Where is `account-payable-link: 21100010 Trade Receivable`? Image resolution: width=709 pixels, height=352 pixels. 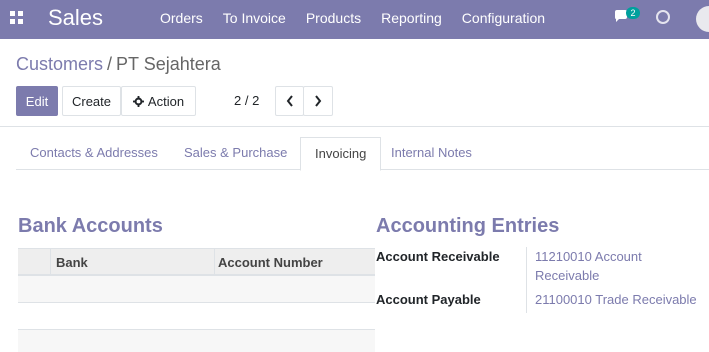
account-payable-link: 21100010 Trade Receivable is located at coordinates (616, 299).